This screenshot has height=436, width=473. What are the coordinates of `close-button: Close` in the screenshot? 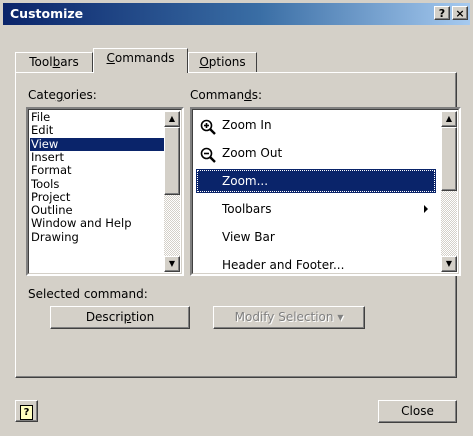 It's located at (417, 411).